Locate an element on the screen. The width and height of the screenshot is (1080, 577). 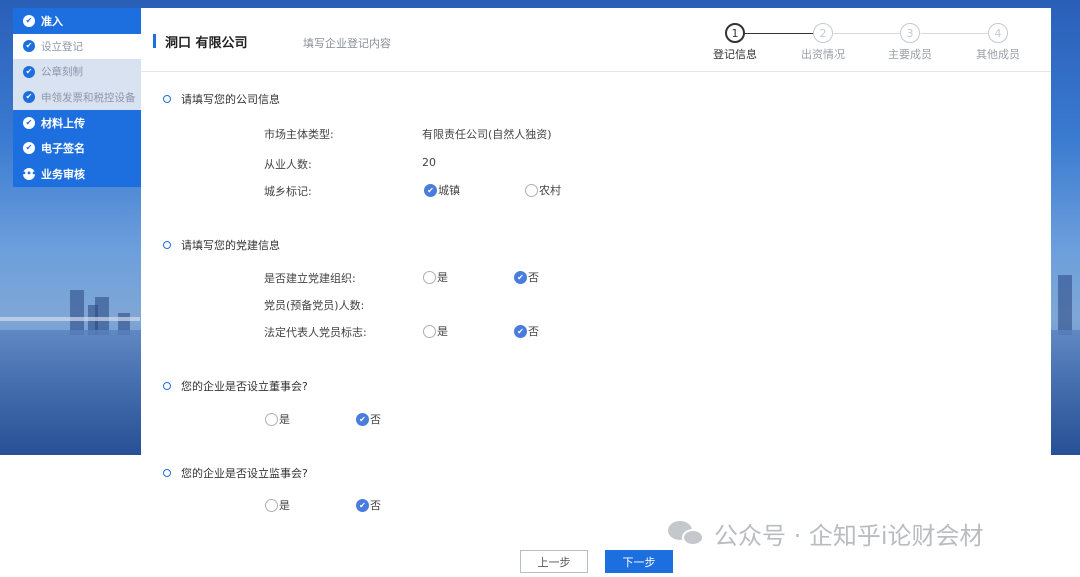
radio-board-no: ✔ 否 is located at coordinates (368, 419).